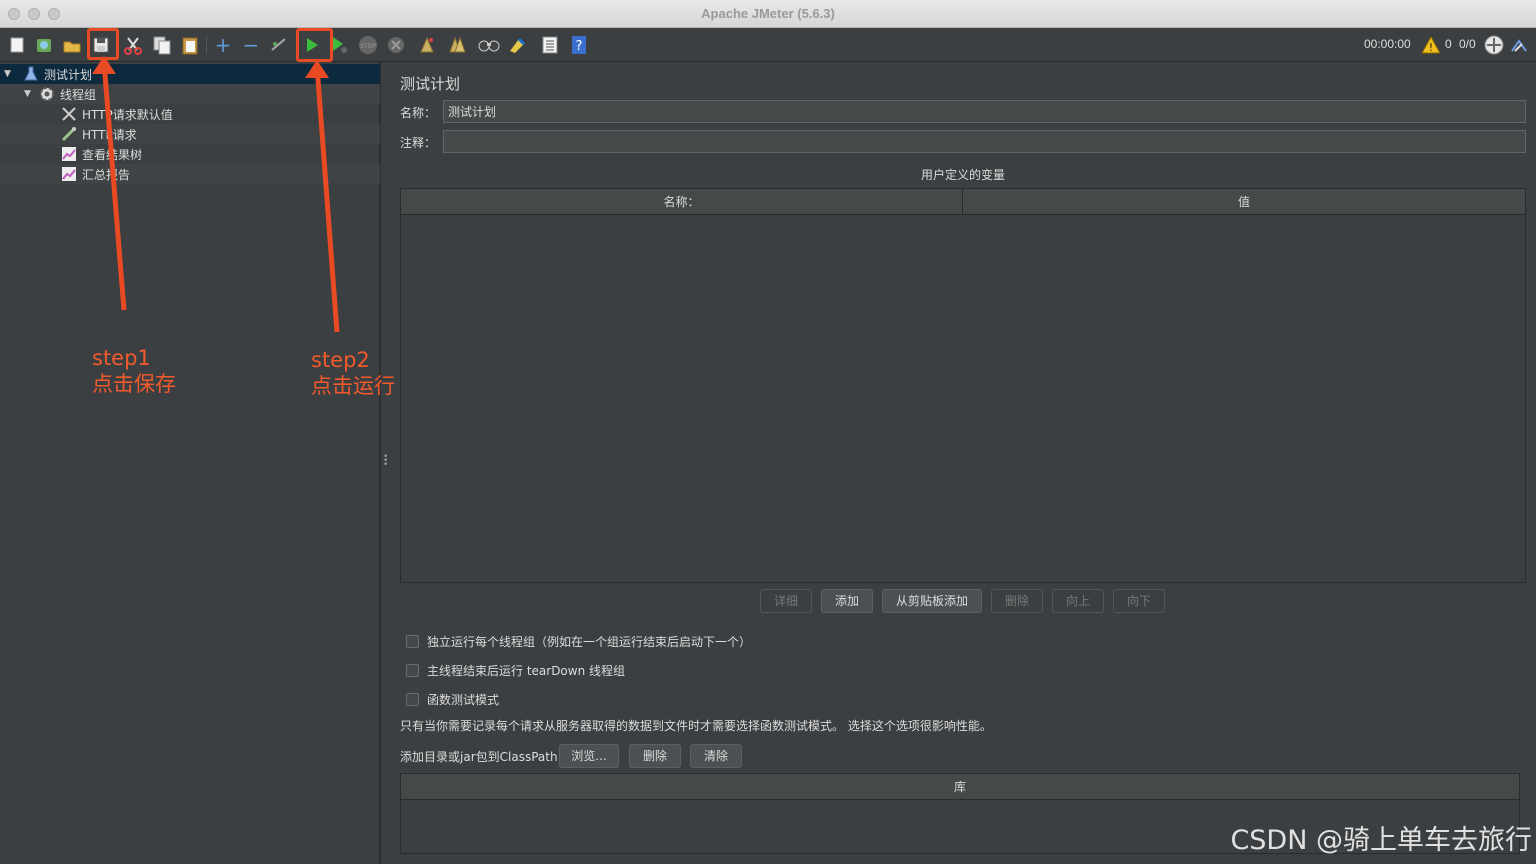 Image resolution: width=1536 pixels, height=864 pixels. I want to click on log-viewer-icon, so click(1519, 45).